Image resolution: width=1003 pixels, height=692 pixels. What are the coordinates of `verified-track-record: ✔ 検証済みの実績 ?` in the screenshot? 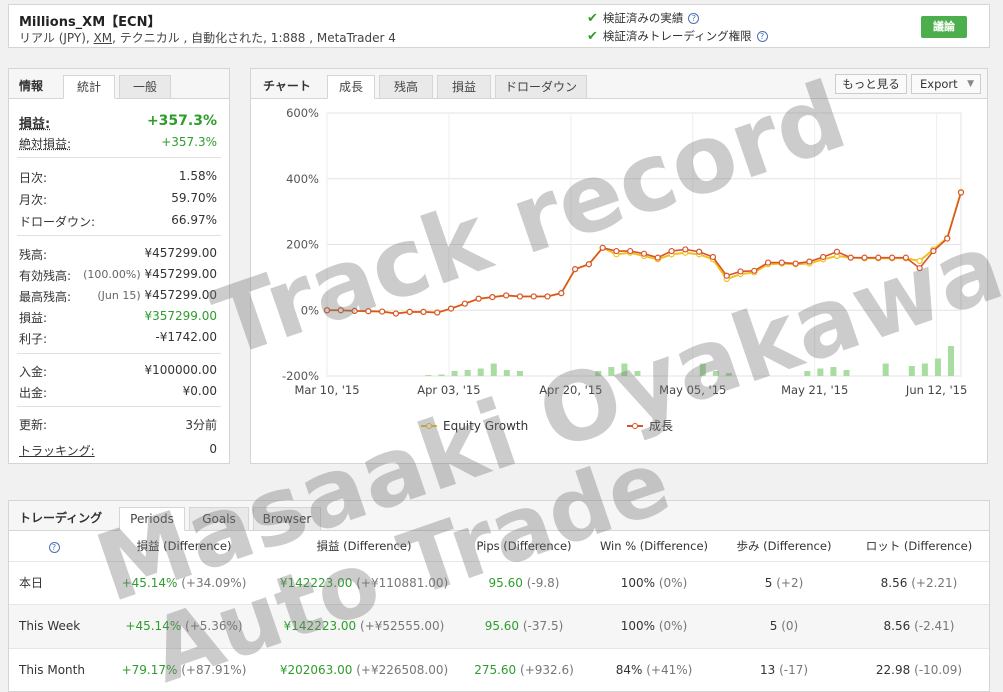 It's located at (643, 18).